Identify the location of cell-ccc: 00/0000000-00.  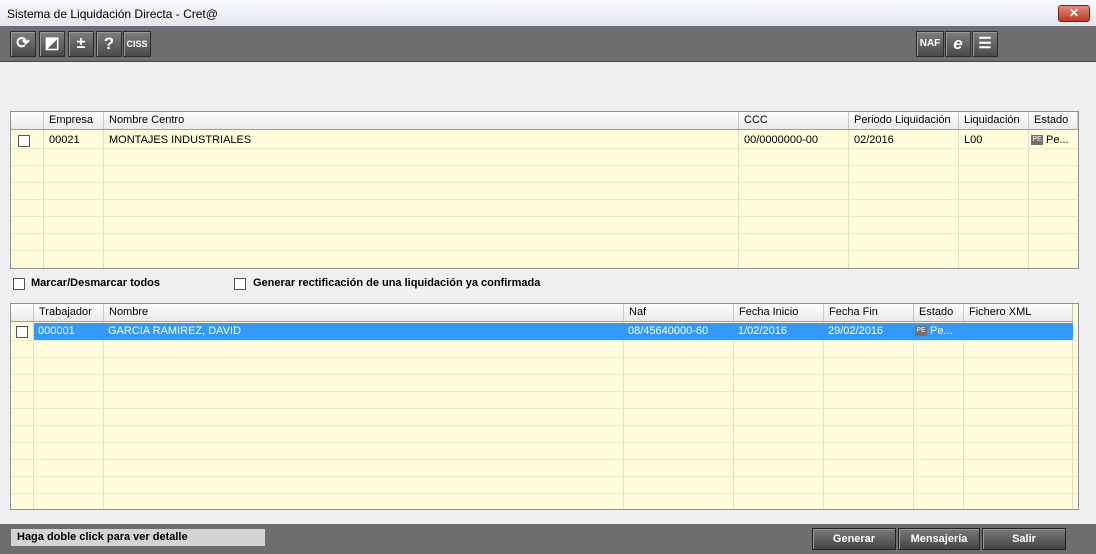
(781, 140).